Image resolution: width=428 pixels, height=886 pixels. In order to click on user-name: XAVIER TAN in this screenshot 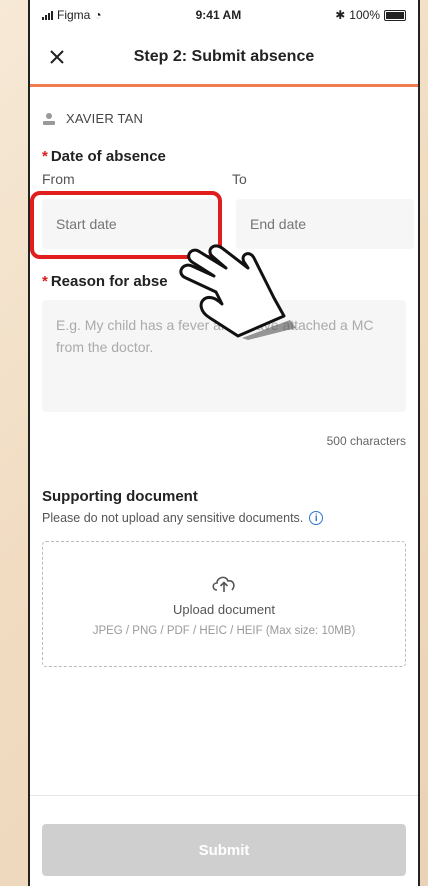, I will do `click(105, 118)`.